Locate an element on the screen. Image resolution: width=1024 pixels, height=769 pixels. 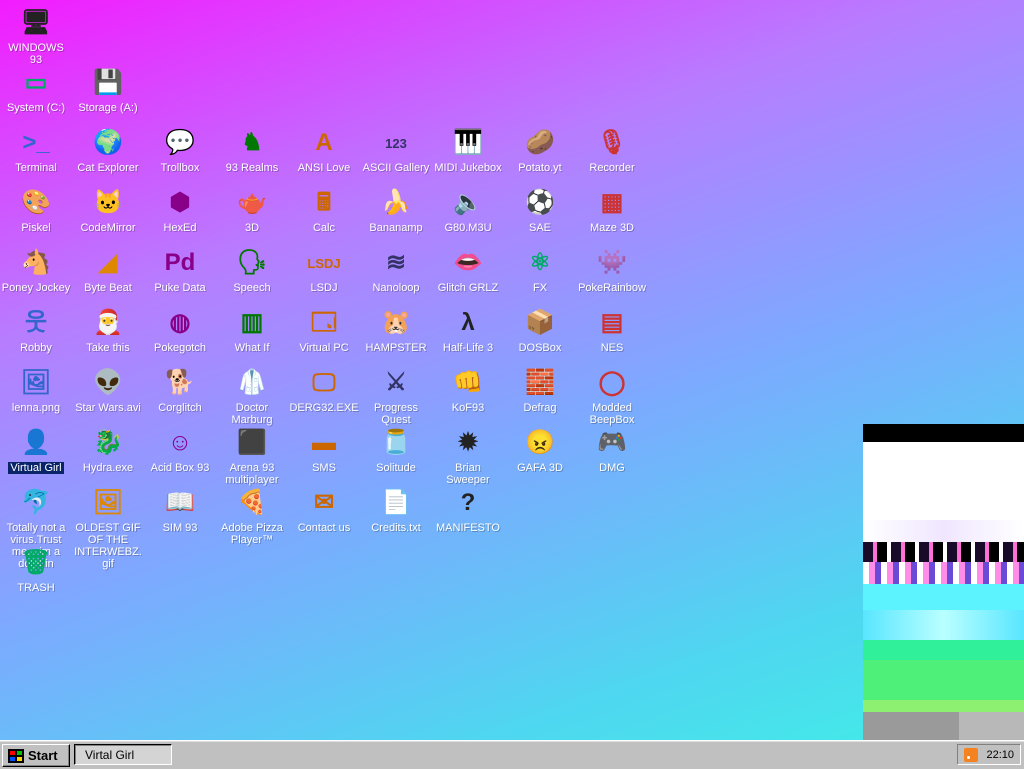
glitched-window is located at coordinates (943, 583).